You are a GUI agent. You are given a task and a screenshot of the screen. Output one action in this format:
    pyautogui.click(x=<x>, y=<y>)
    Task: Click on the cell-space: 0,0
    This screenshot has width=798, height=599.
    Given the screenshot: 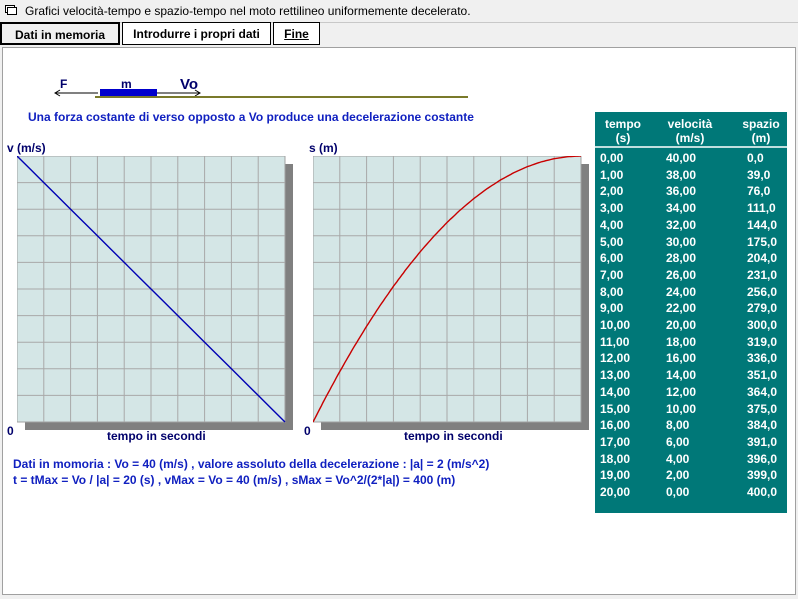 What is the action you would take?
    pyautogui.click(x=755, y=158)
    